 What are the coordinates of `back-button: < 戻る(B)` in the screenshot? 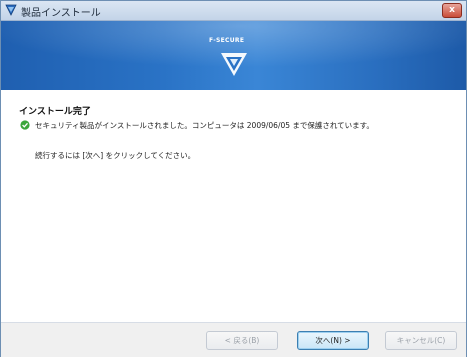 It's located at (242, 340).